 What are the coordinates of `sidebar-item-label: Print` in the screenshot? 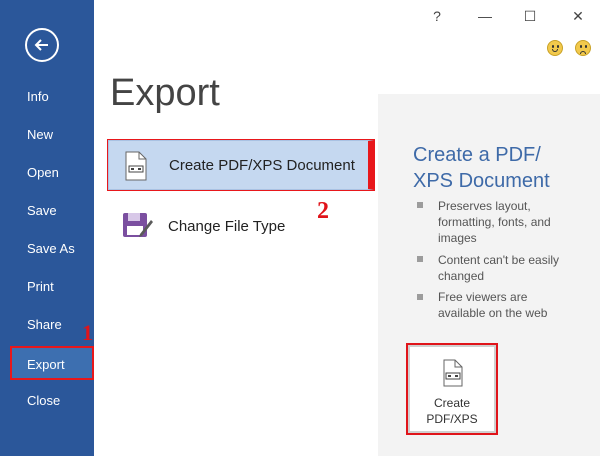 It's located at (40, 286).